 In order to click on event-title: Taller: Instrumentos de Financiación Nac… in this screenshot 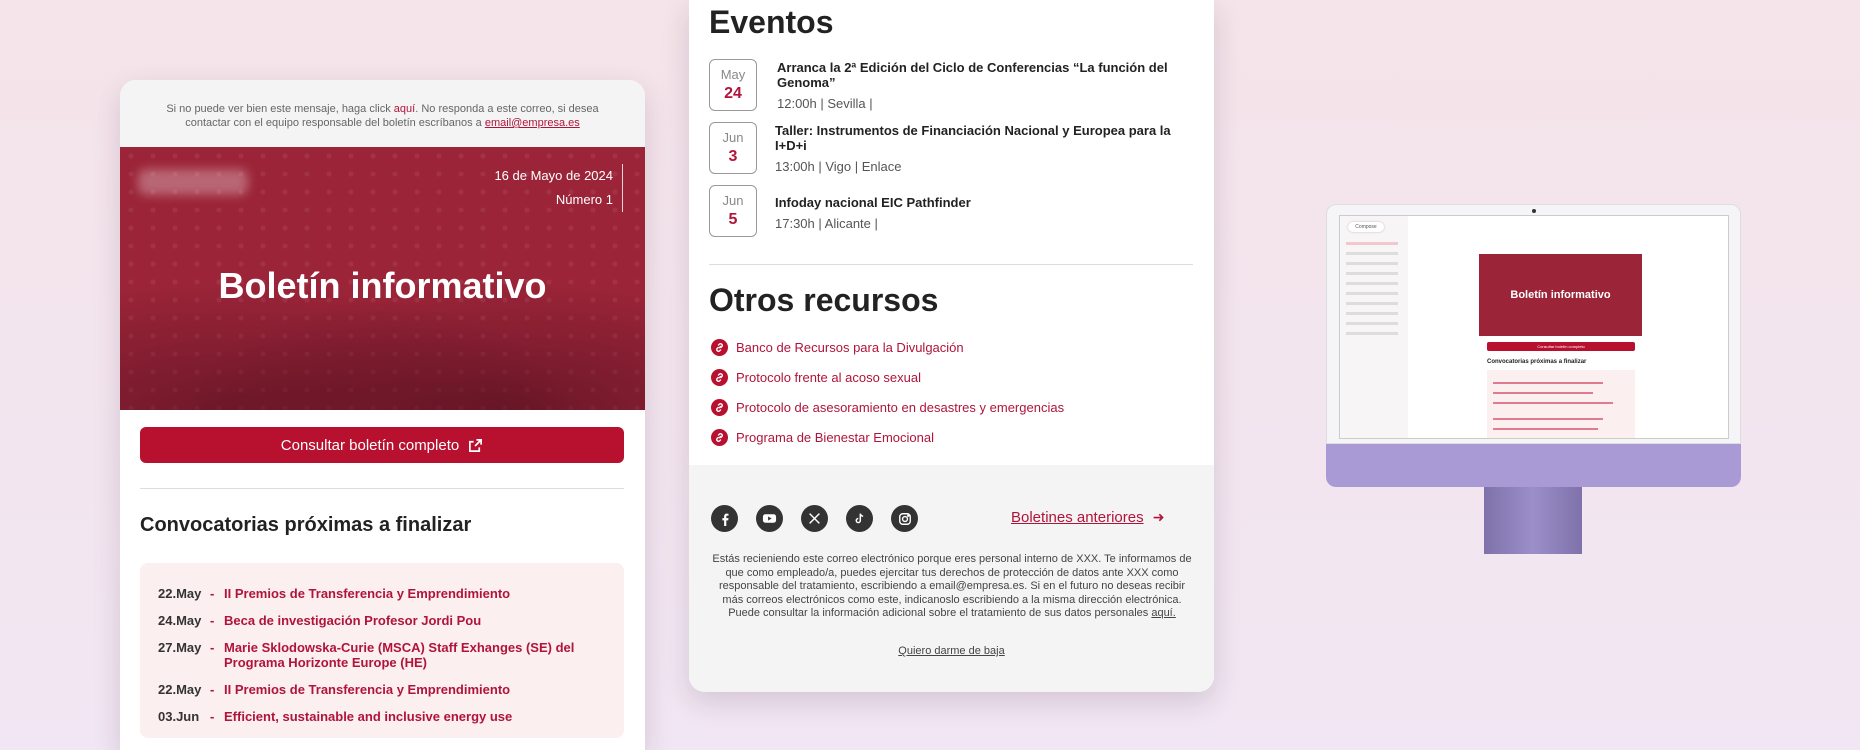, I will do `click(975, 138)`.